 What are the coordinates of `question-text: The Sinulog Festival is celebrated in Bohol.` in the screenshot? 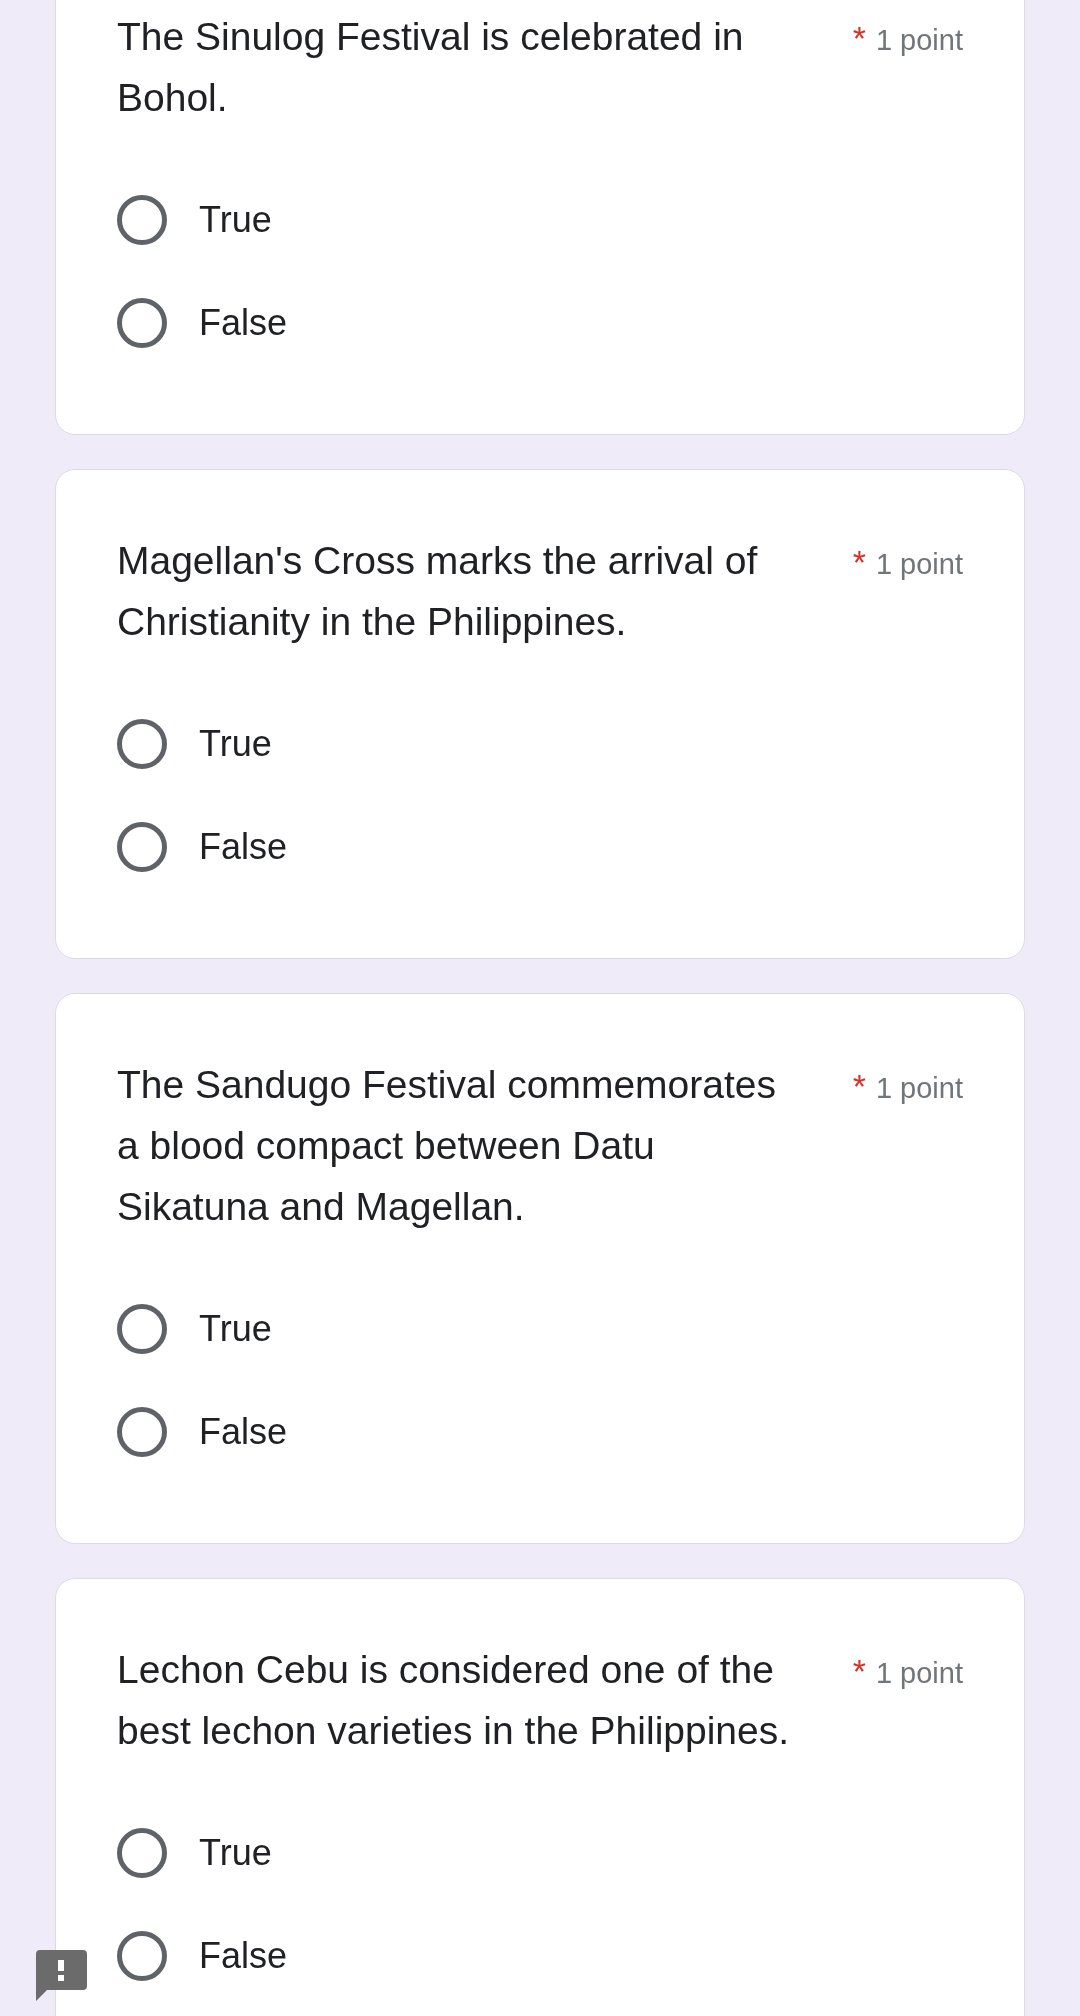 It's located at (431, 67).